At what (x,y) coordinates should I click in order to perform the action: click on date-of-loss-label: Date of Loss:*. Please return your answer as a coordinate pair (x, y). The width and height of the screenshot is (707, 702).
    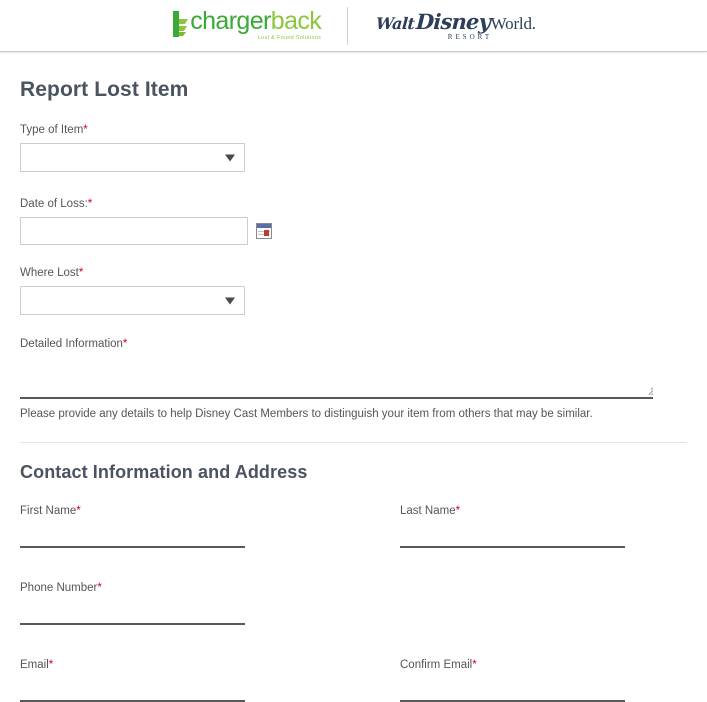
    Looking at the image, I should click on (353, 204).